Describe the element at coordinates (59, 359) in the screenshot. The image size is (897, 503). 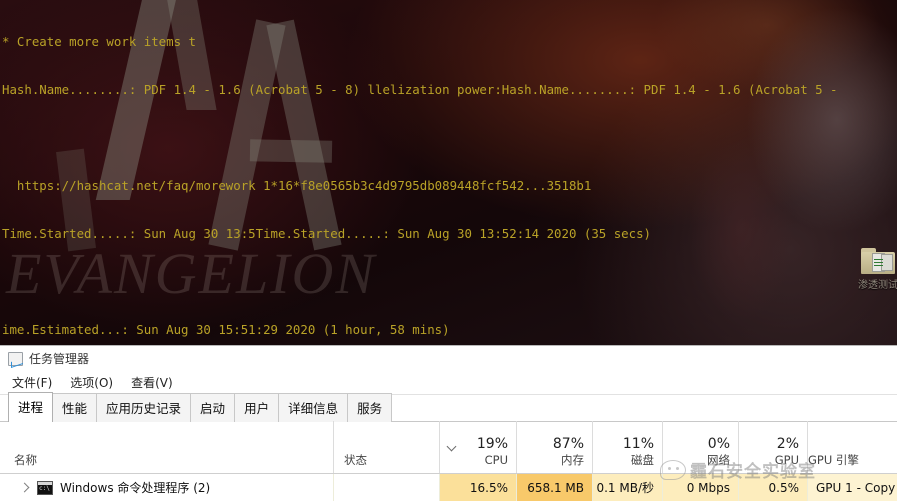
I see `window-title: 任务管理器` at that location.